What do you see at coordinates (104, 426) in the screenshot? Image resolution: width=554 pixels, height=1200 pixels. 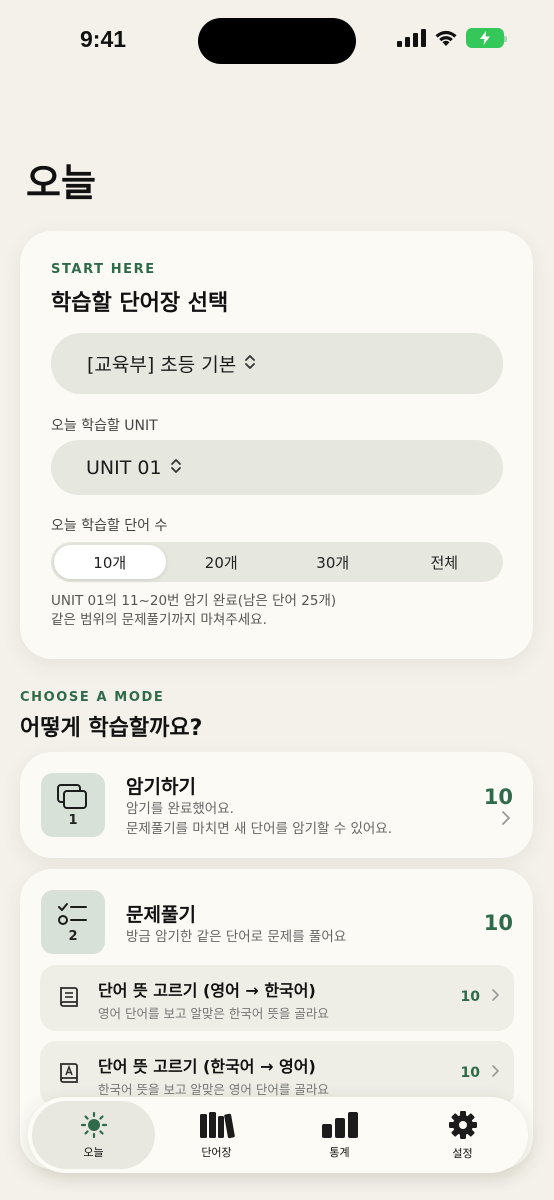 I see `unit-label: 오늘 학습할 UNIT` at bounding box center [104, 426].